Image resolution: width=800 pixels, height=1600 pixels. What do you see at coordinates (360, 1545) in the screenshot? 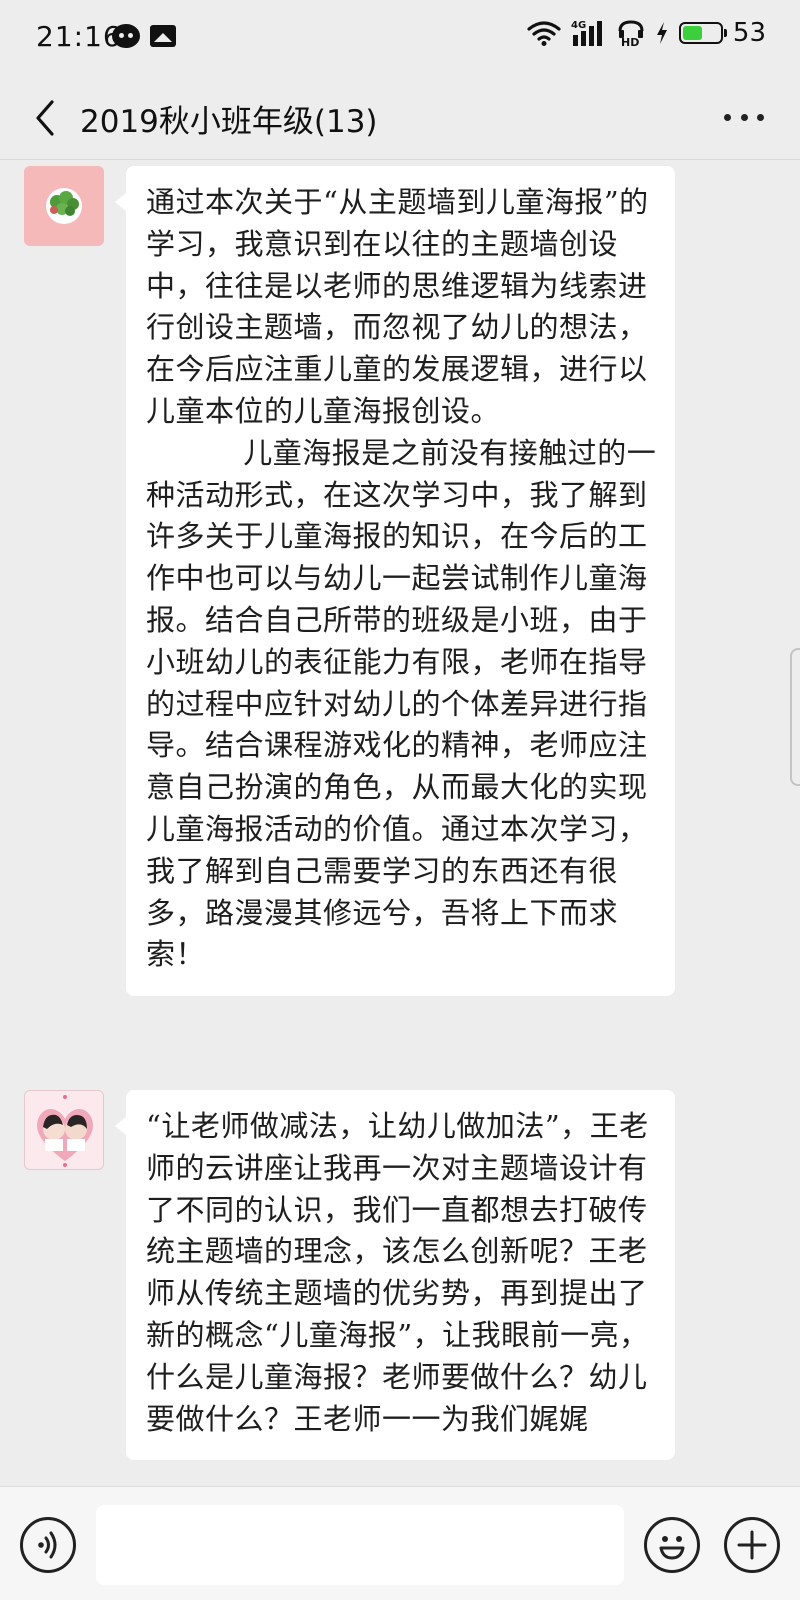
I see `message-input` at bounding box center [360, 1545].